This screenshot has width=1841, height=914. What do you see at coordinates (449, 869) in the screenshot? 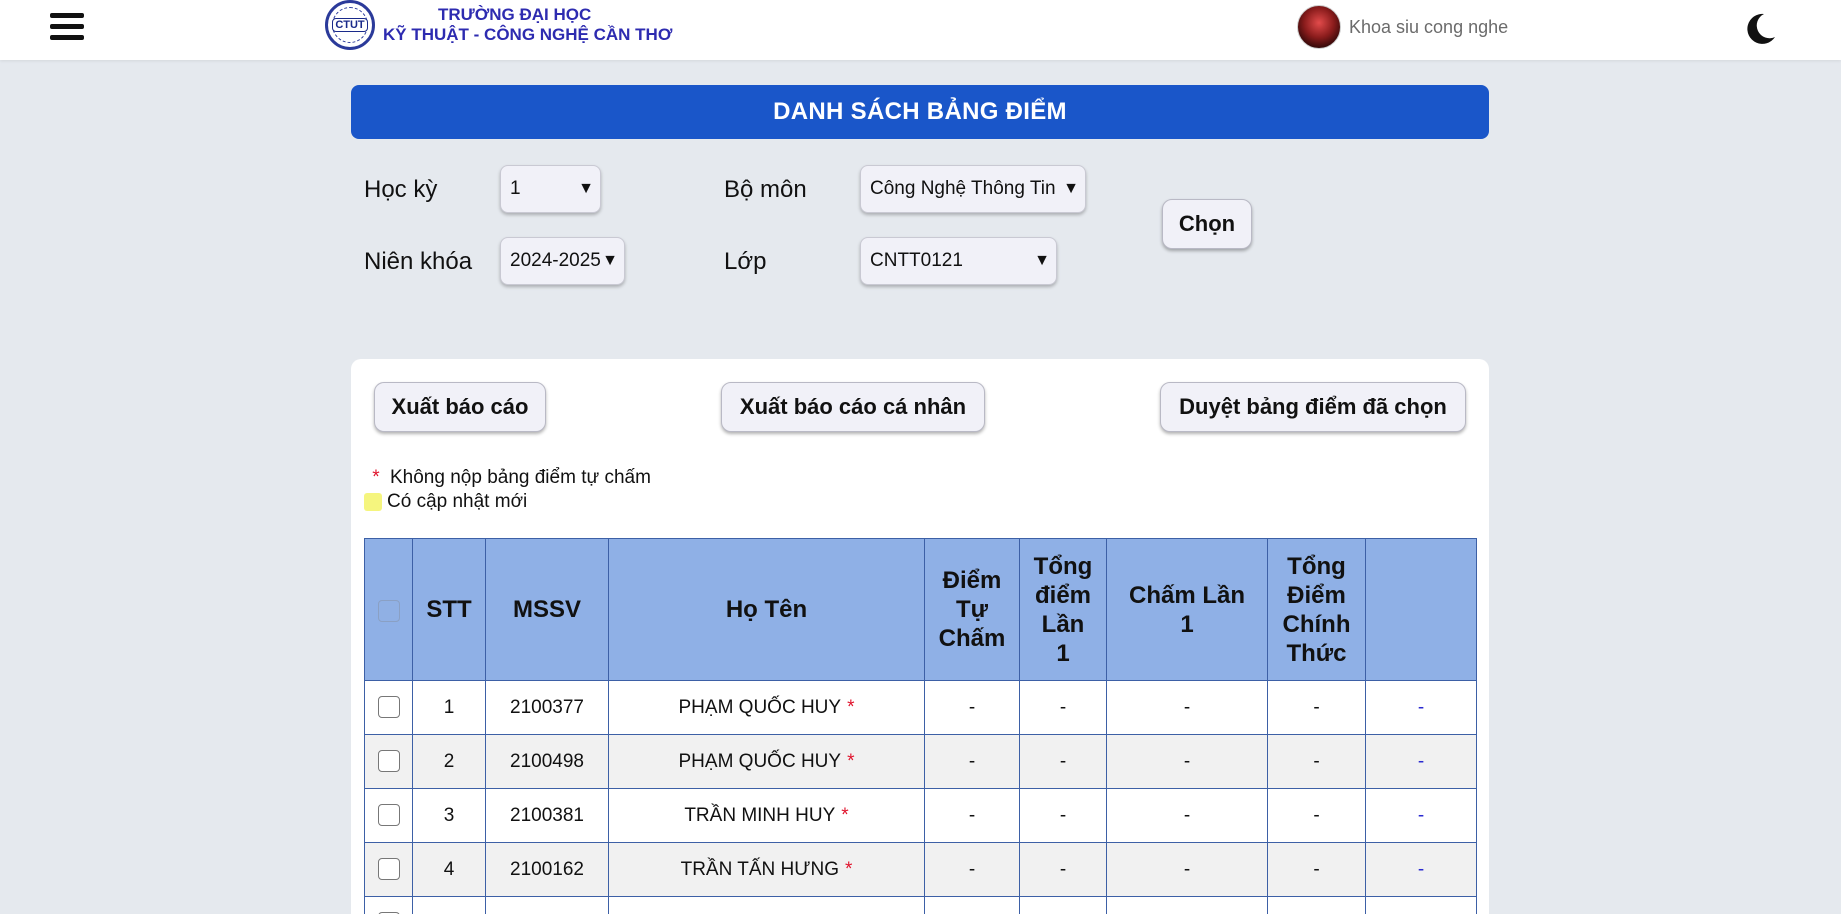
I see `cell-stt: 4` at bounding box center [449, 869].